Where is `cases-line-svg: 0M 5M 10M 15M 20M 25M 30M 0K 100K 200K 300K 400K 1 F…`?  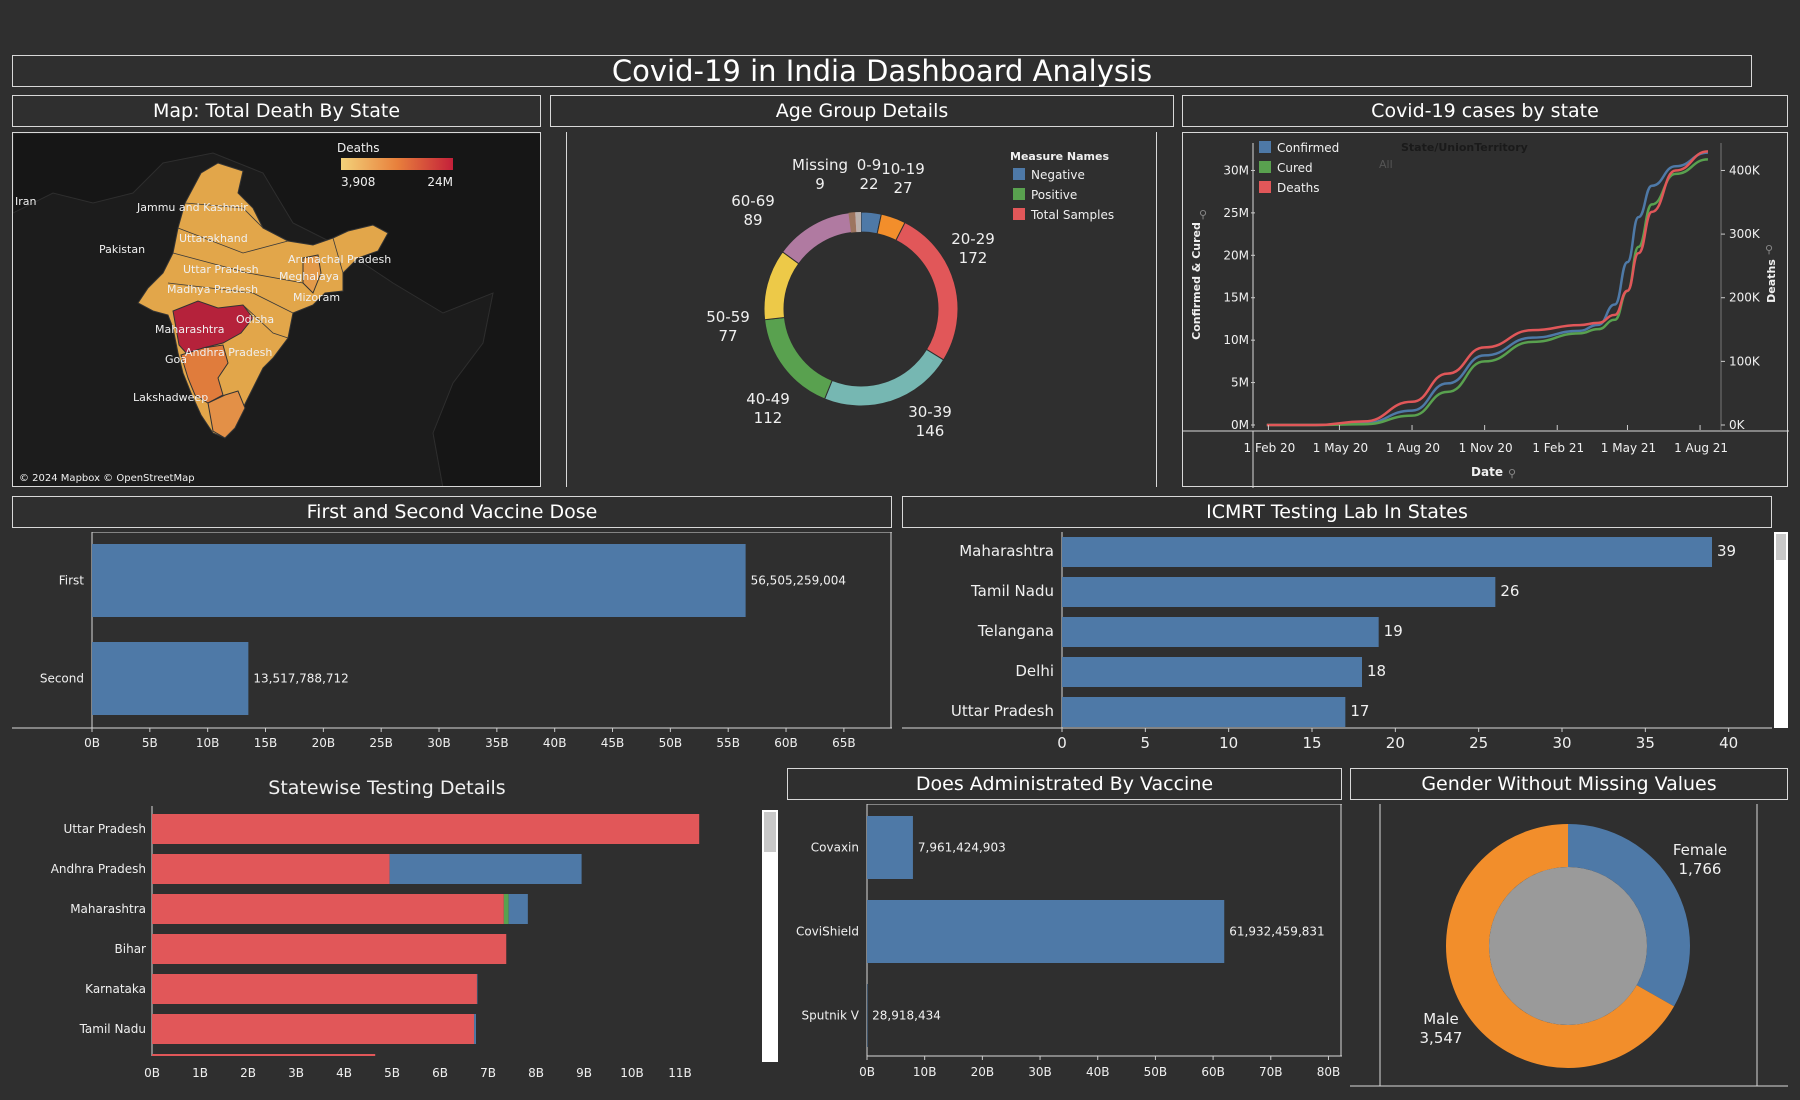 cases-line-svg: 0M 5M 10M 15M 20M 25M 30M 0K 100K 200K 300K 400K 1 F… is located at coordinates (1486, 310).